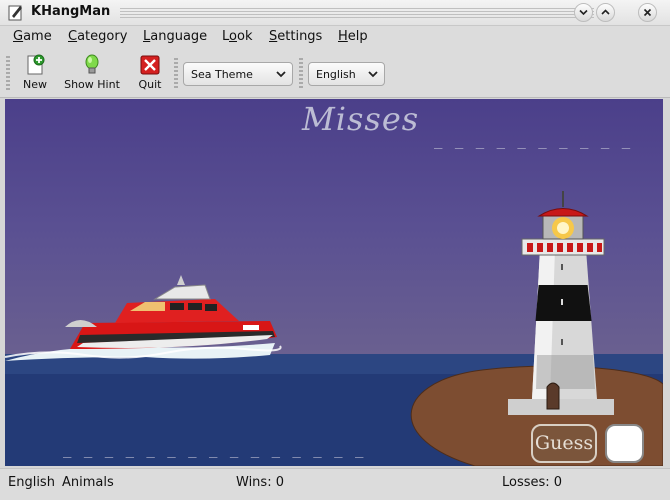 The height and width of the screenshot is (500, 670). Describe the element at coordinates (92, 84) in the screenshot. I see `show-hint-label: Show Hint` at that location.